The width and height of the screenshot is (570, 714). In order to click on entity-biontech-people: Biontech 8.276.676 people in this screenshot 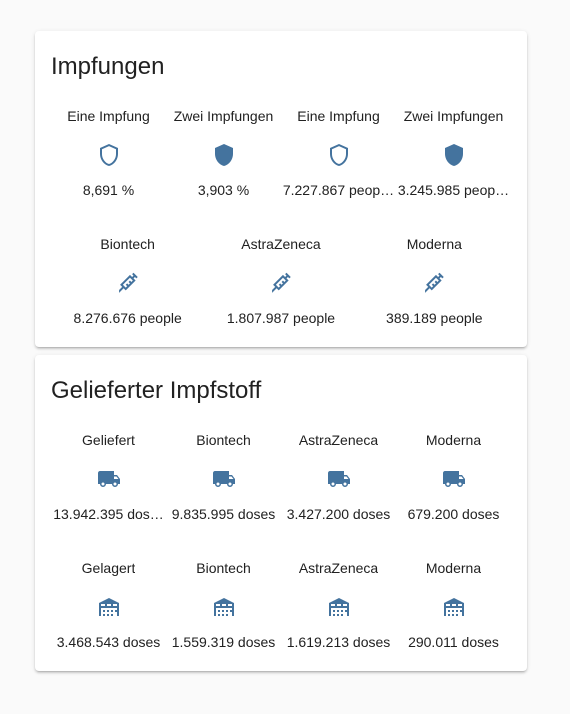, I will do `click(127, 281)`.